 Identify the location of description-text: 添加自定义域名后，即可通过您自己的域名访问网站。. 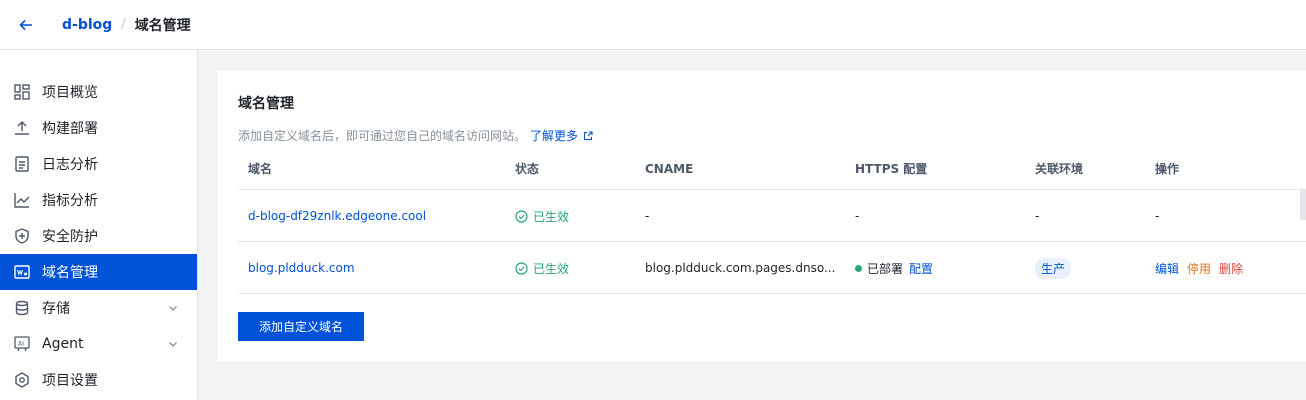
(382, 136).